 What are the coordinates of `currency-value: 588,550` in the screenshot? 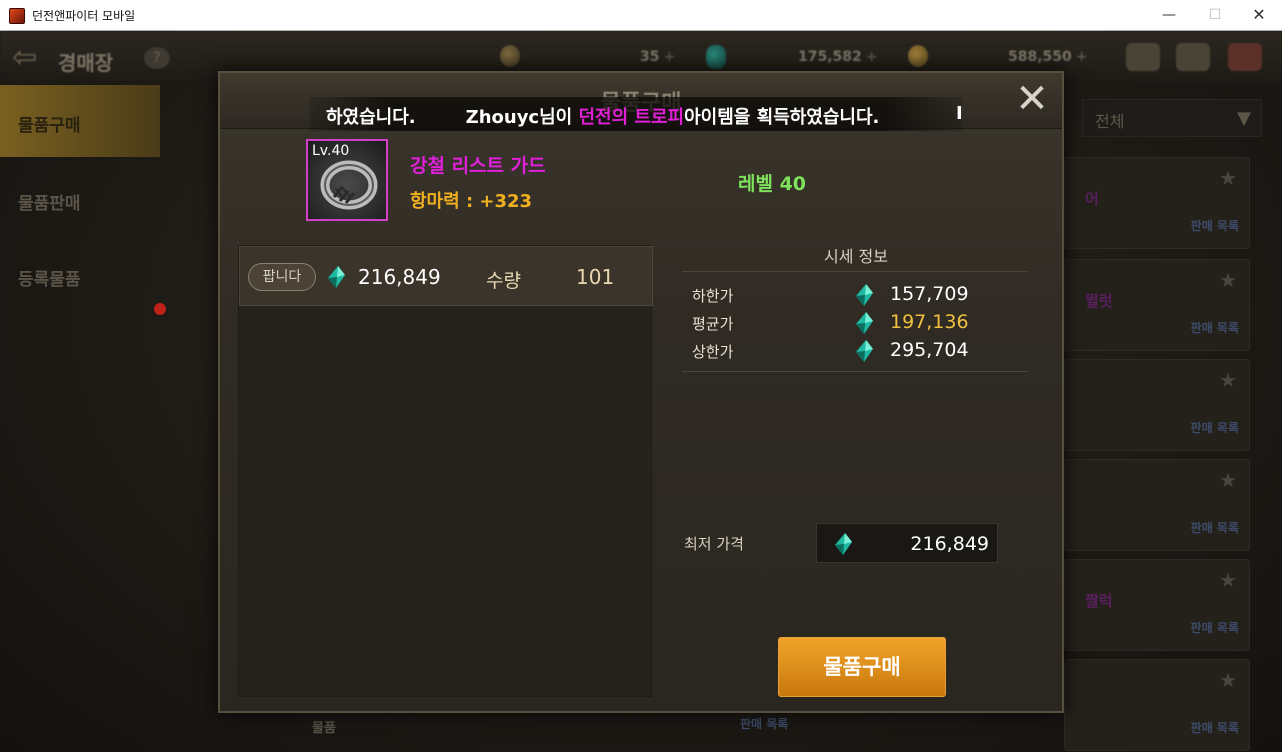 It's located at (1040, 57).